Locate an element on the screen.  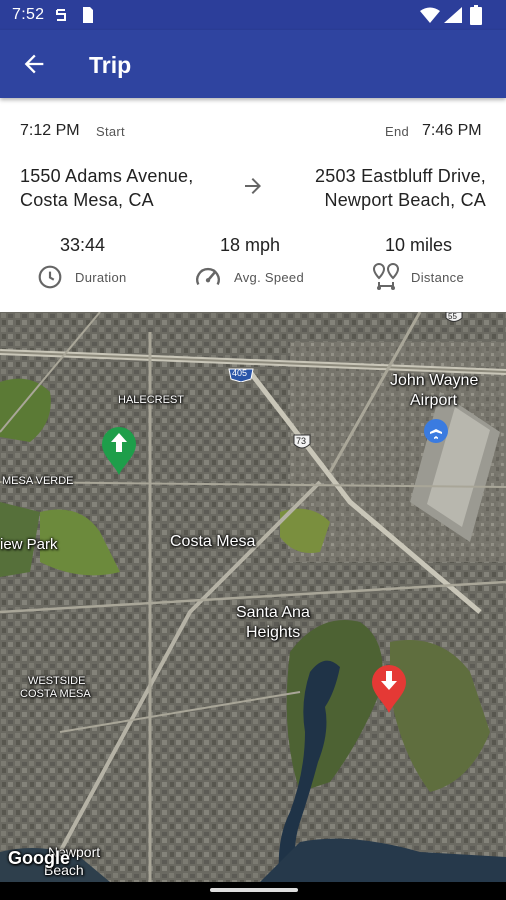
home-gesture-handle is located at coordinates (254, 890).